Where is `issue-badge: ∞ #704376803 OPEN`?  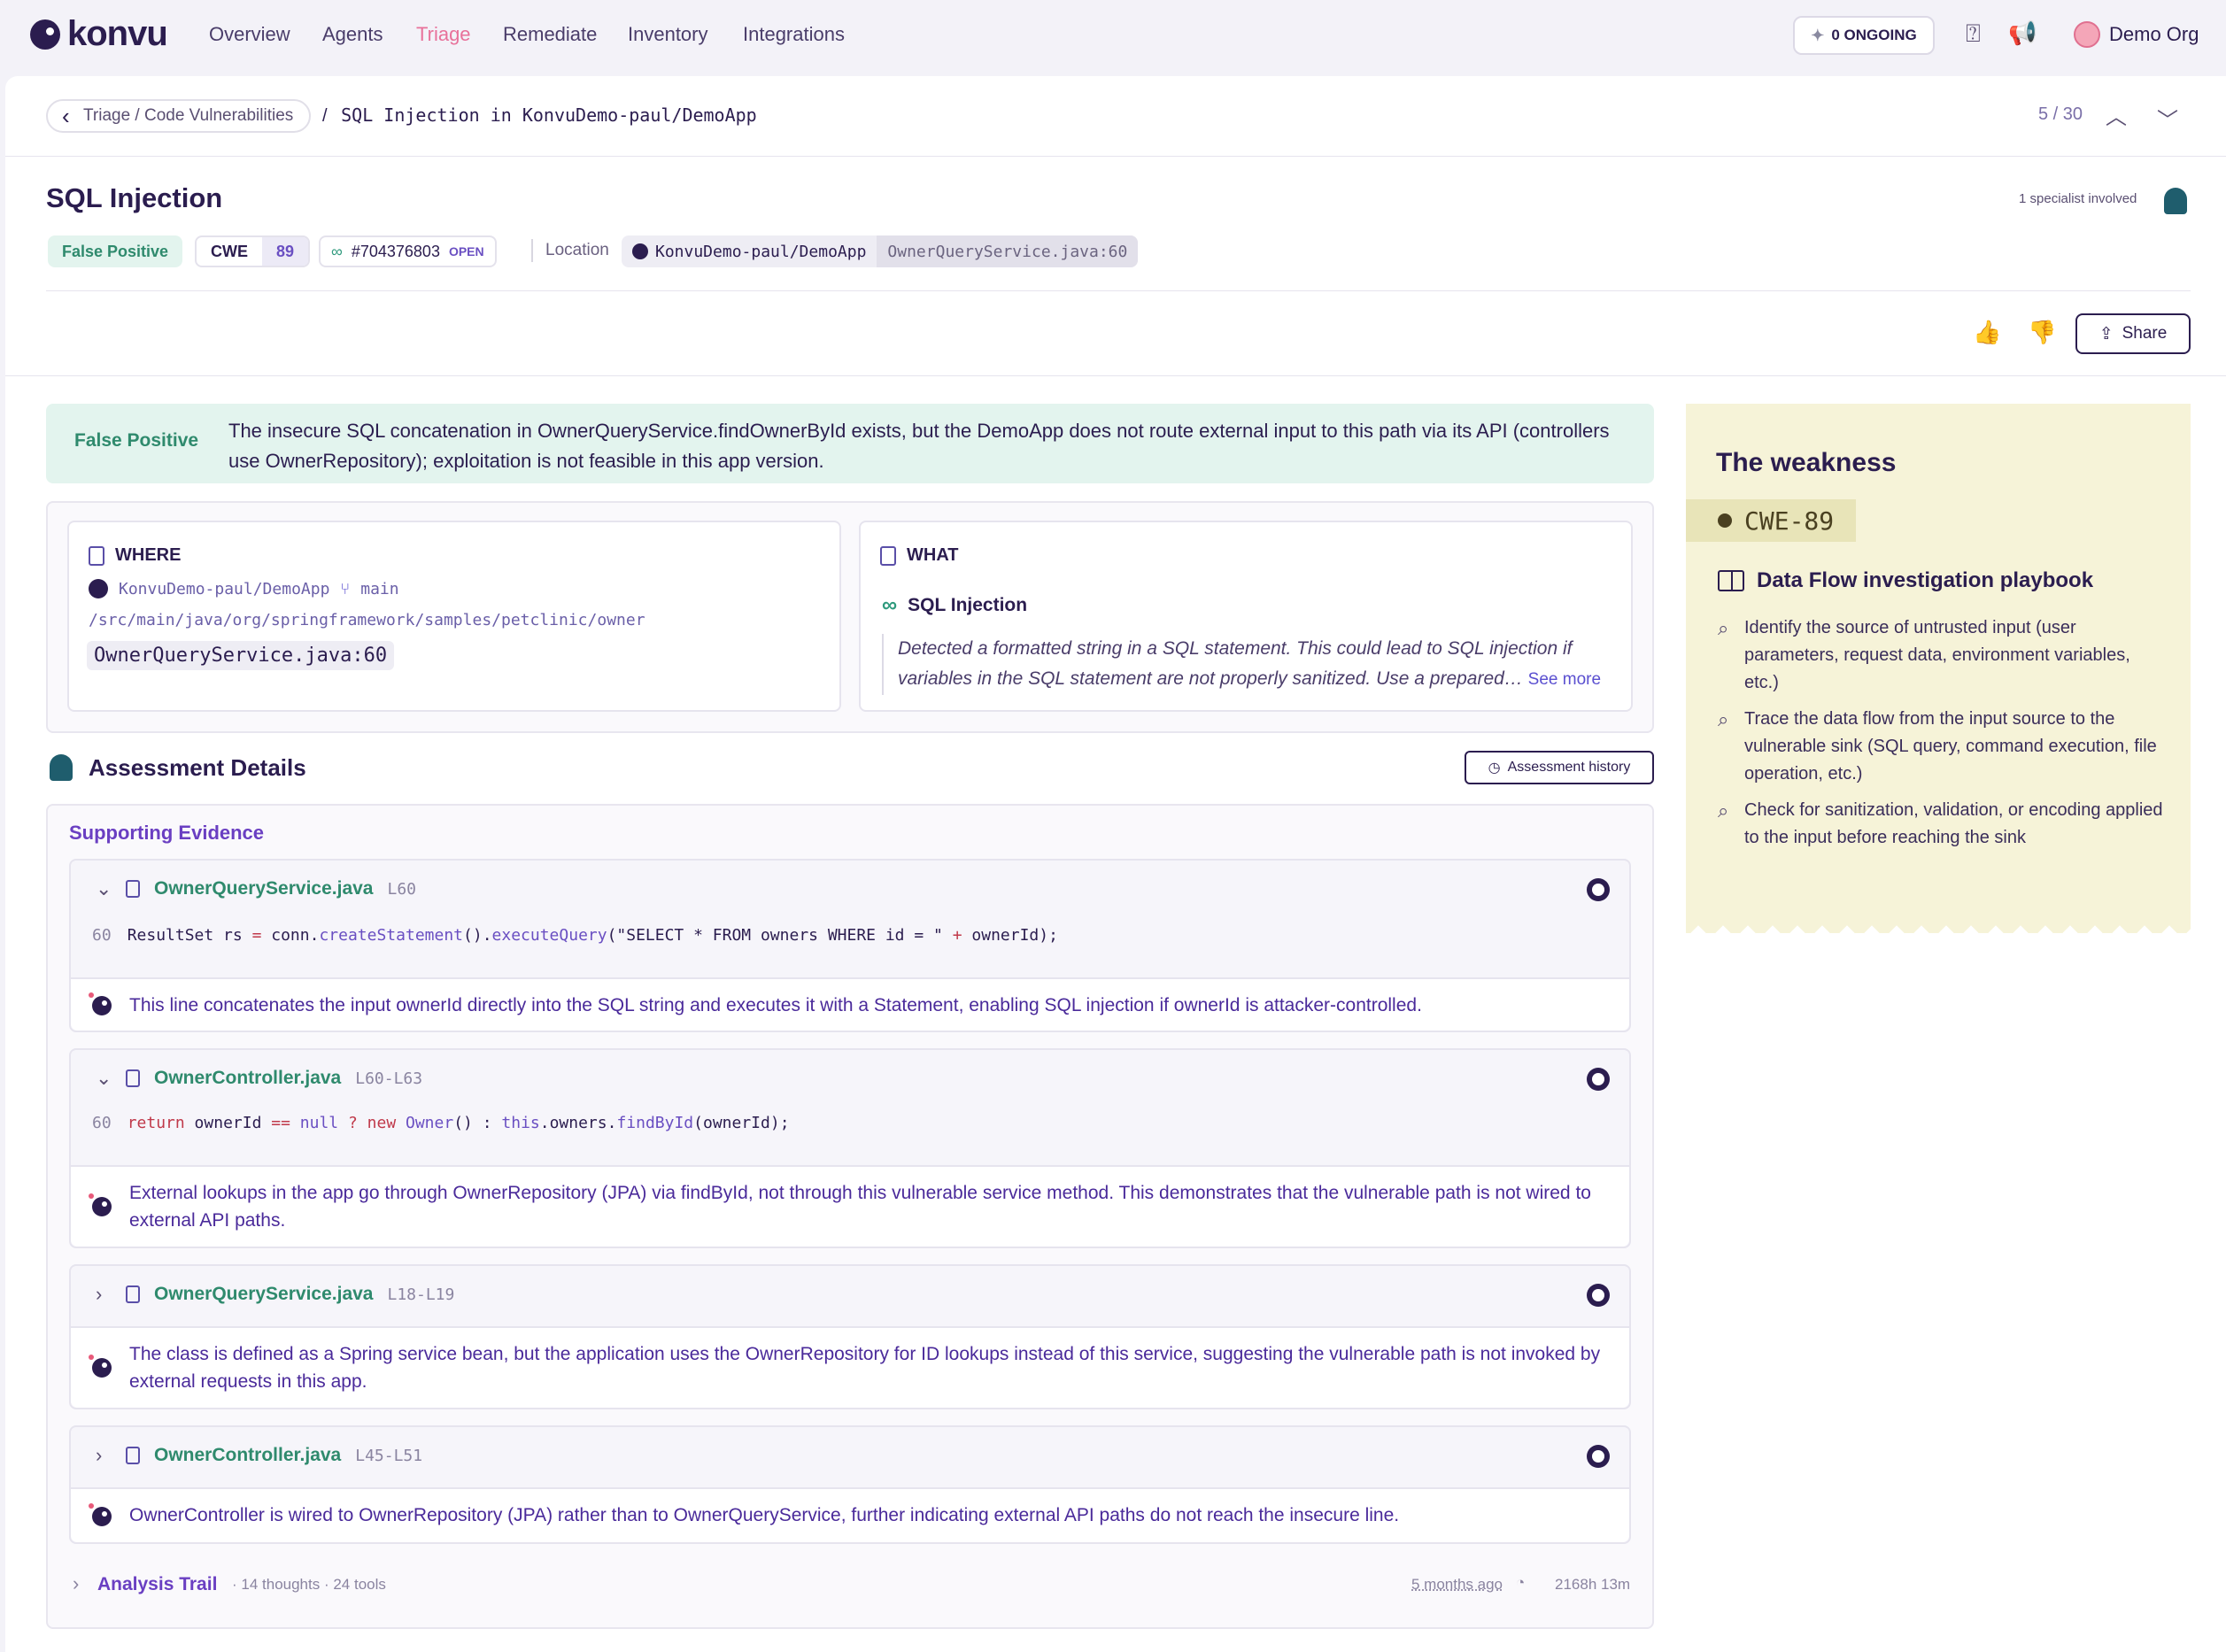 issue-badge: ∞ #704376803 OPEN is located at coordinates (408, 251).